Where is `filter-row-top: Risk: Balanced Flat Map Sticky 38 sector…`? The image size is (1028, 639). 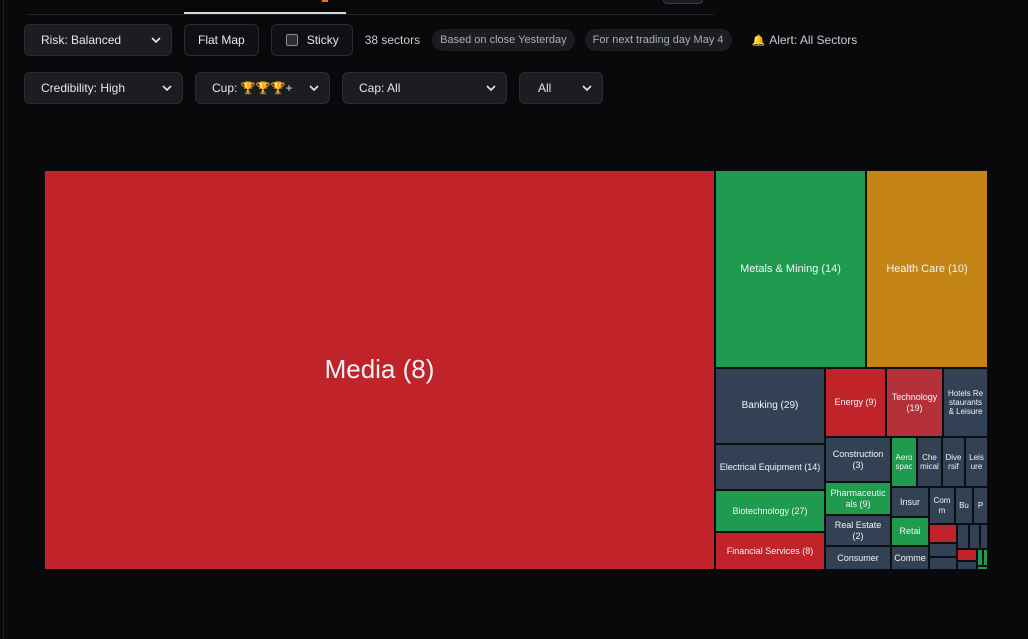 filter-row-top: Risk: Balanced Flat Map Sticky 38 sector… is located at coordinates (440, 40).